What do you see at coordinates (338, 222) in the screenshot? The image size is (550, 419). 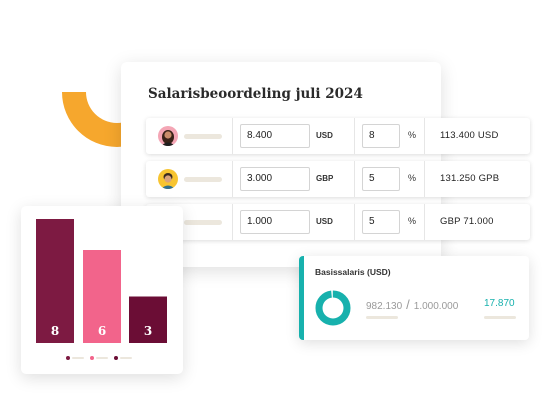 I see `table-row: 1.000 USD 5 % GBP 71.000` at bounding box center [338, 222].